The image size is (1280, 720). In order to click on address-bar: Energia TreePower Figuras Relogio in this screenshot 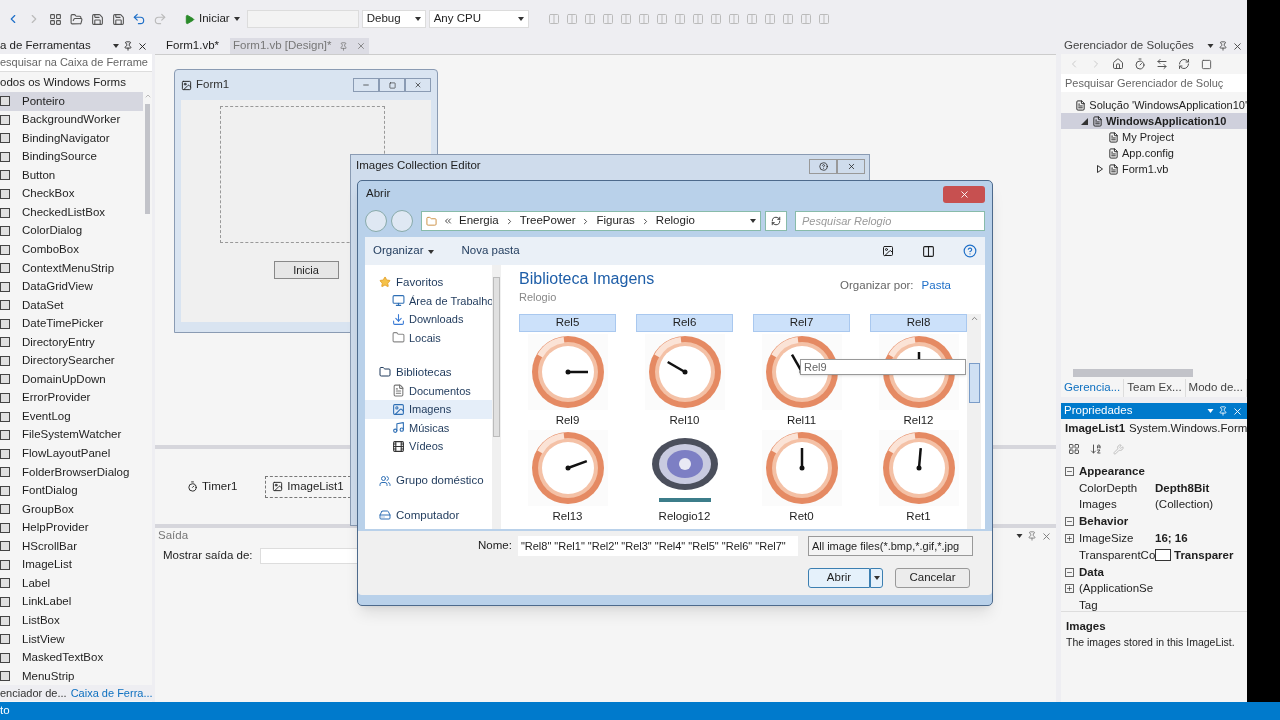, I will do `click(591, 221)`.